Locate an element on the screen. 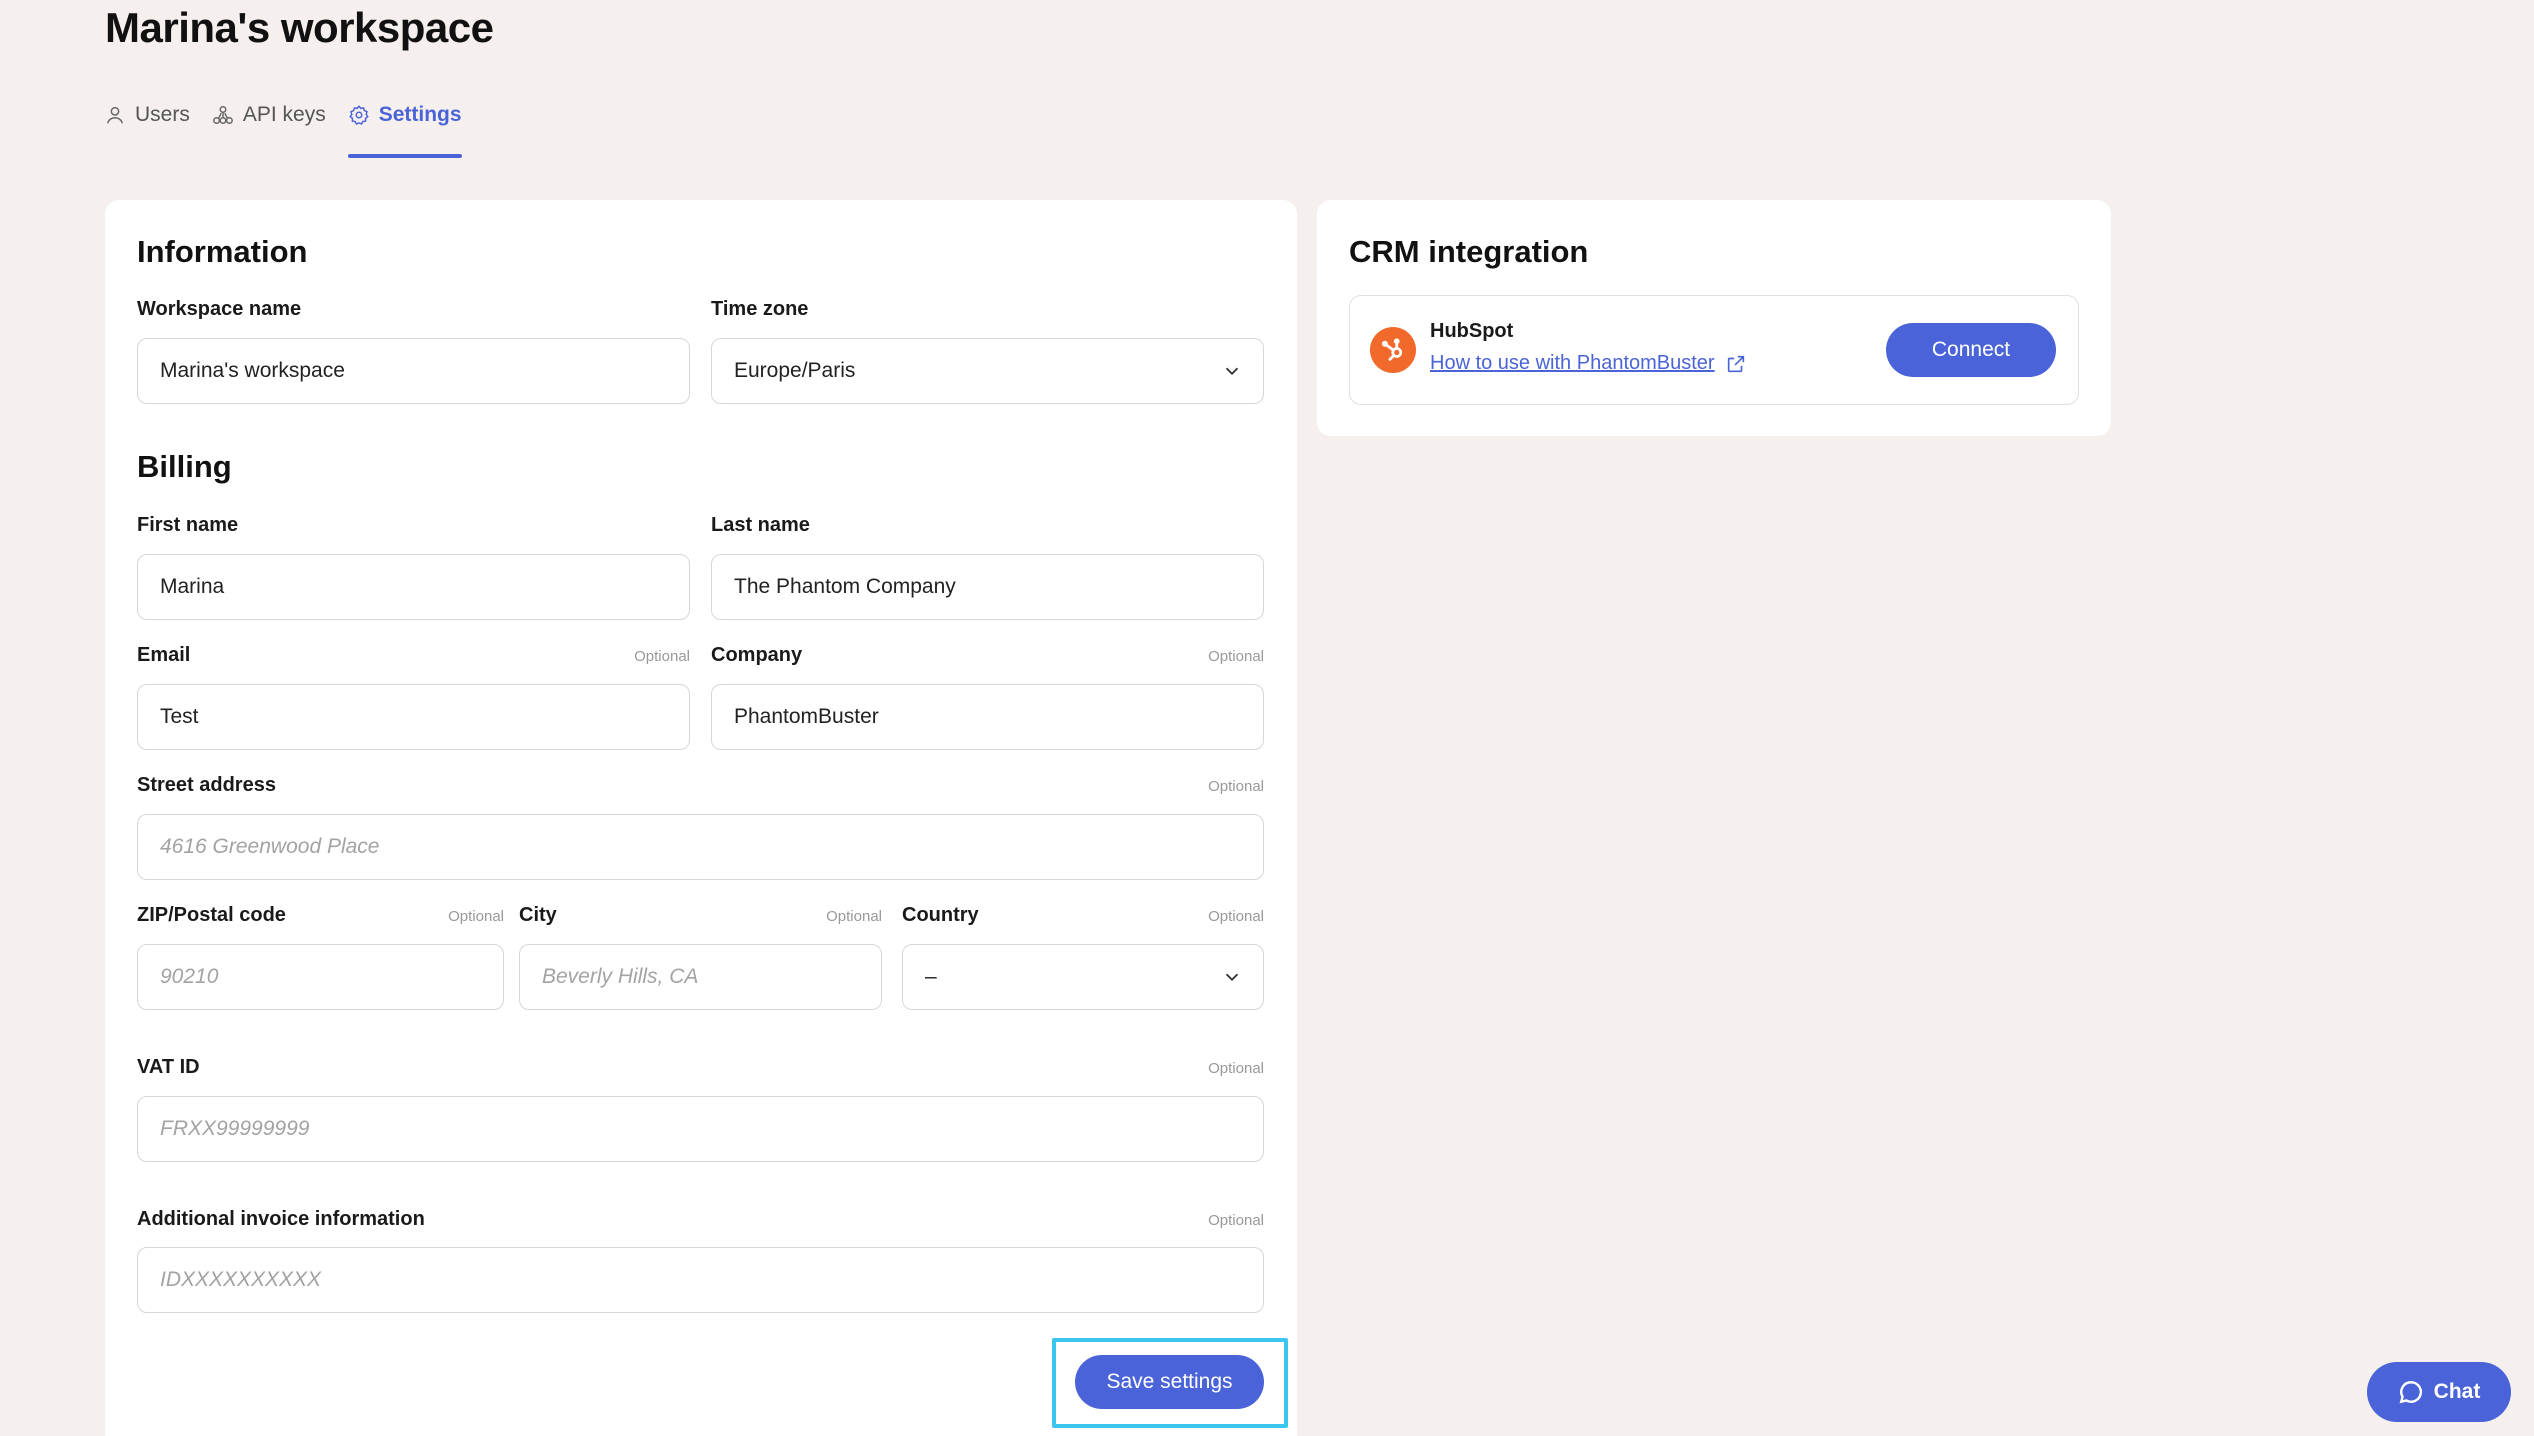  tab-api-keys: API keys is located at coordinates (269, 129).